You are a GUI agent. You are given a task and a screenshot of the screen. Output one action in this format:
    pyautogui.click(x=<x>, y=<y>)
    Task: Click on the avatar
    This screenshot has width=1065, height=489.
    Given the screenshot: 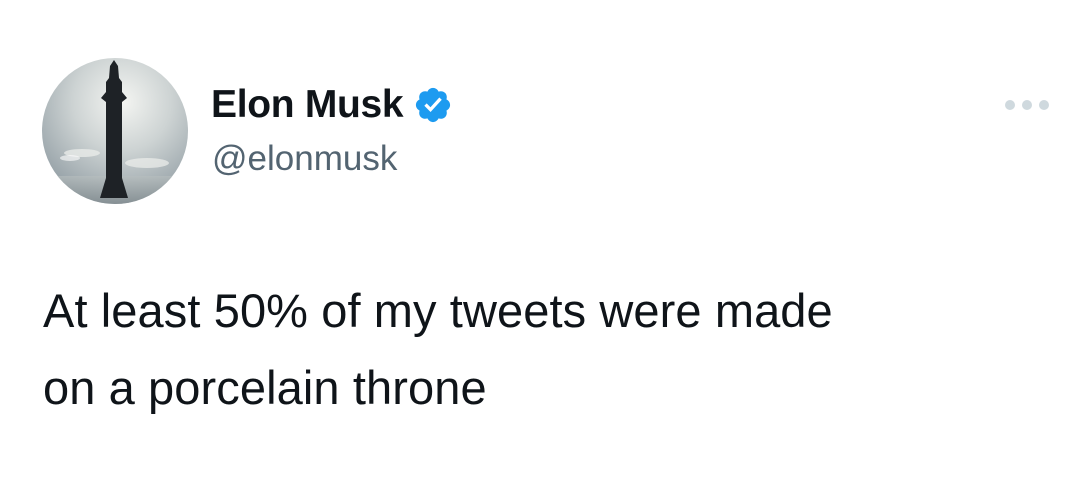 What is the action you would take?
    pyautogui.click(x=115, y=131)
    